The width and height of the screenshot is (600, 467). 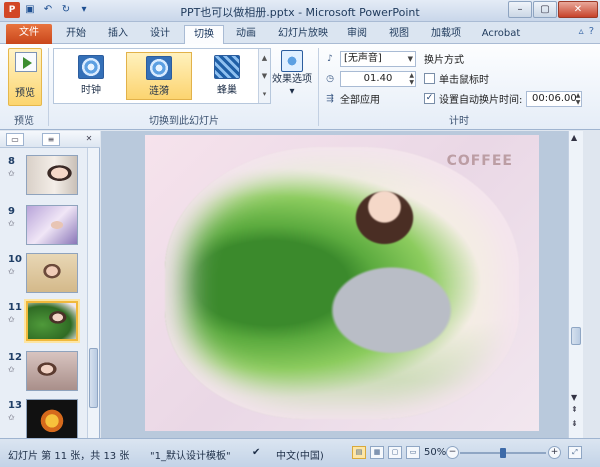 I want to click on close-panel-icon: ✕, so click(x=89, y=139).